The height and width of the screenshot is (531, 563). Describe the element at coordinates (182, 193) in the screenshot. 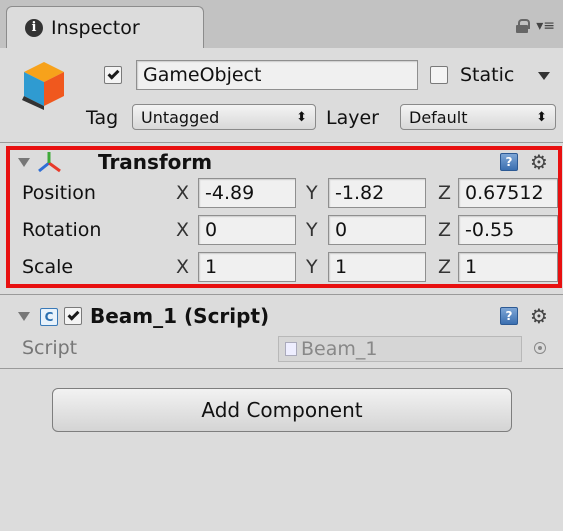

I see `position-x-axis: X` at that location.